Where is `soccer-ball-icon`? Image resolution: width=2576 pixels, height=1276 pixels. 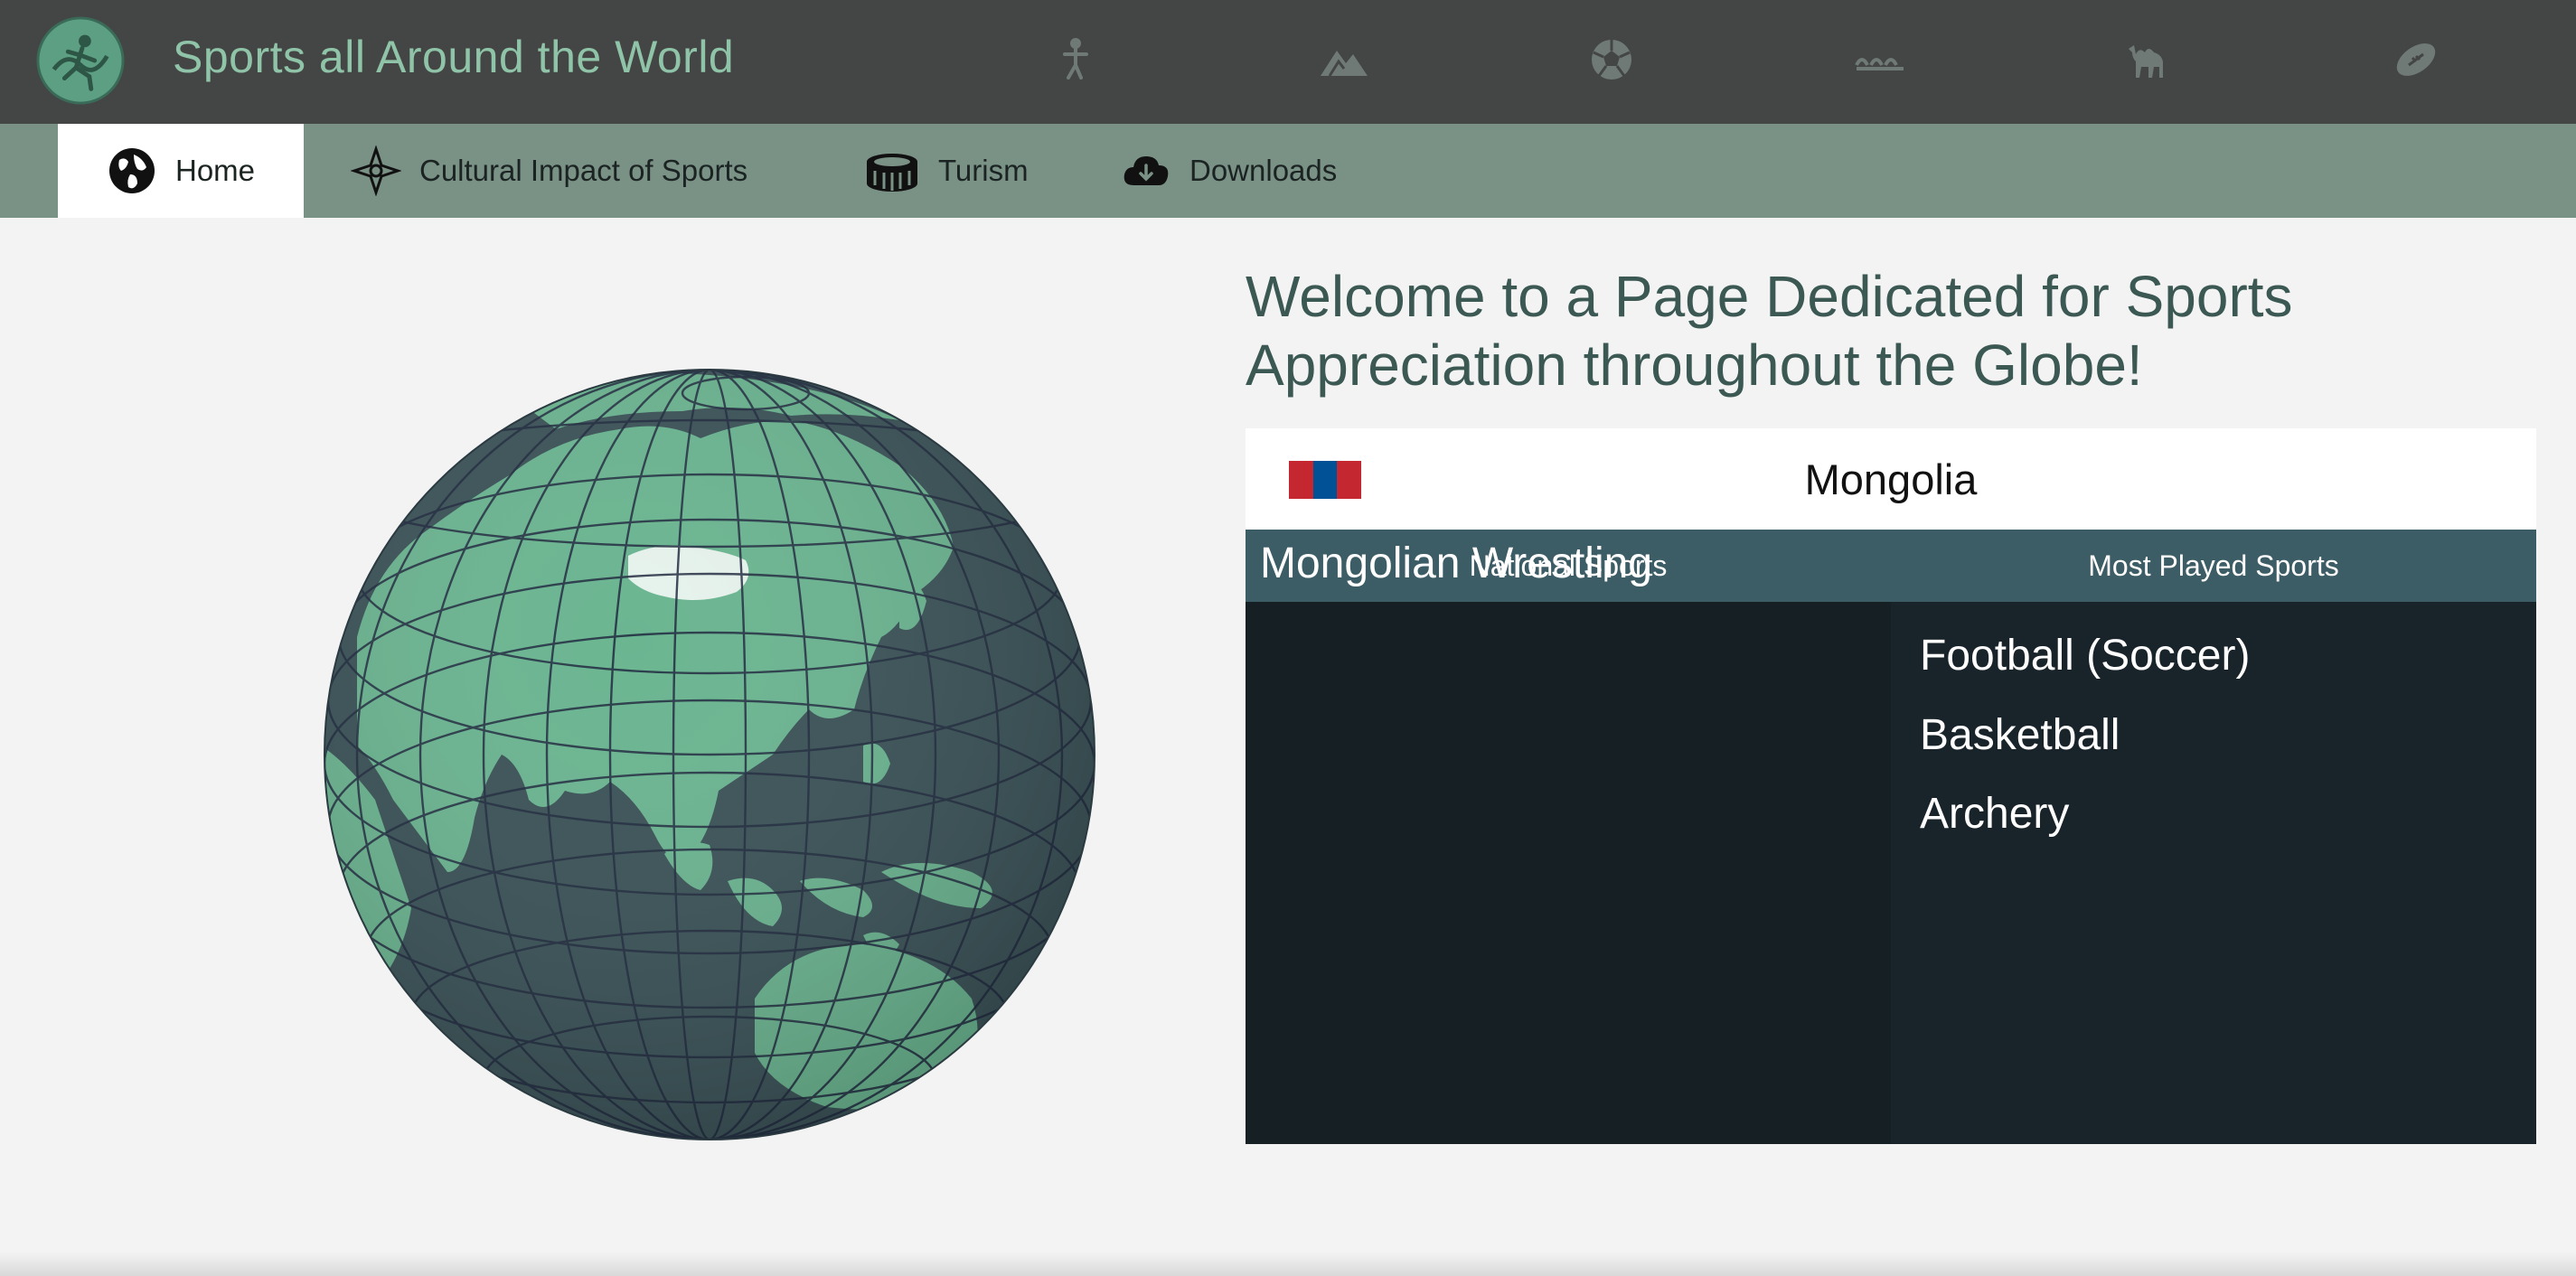
soccer-ball-icon is located at coordinates (1611, 59).